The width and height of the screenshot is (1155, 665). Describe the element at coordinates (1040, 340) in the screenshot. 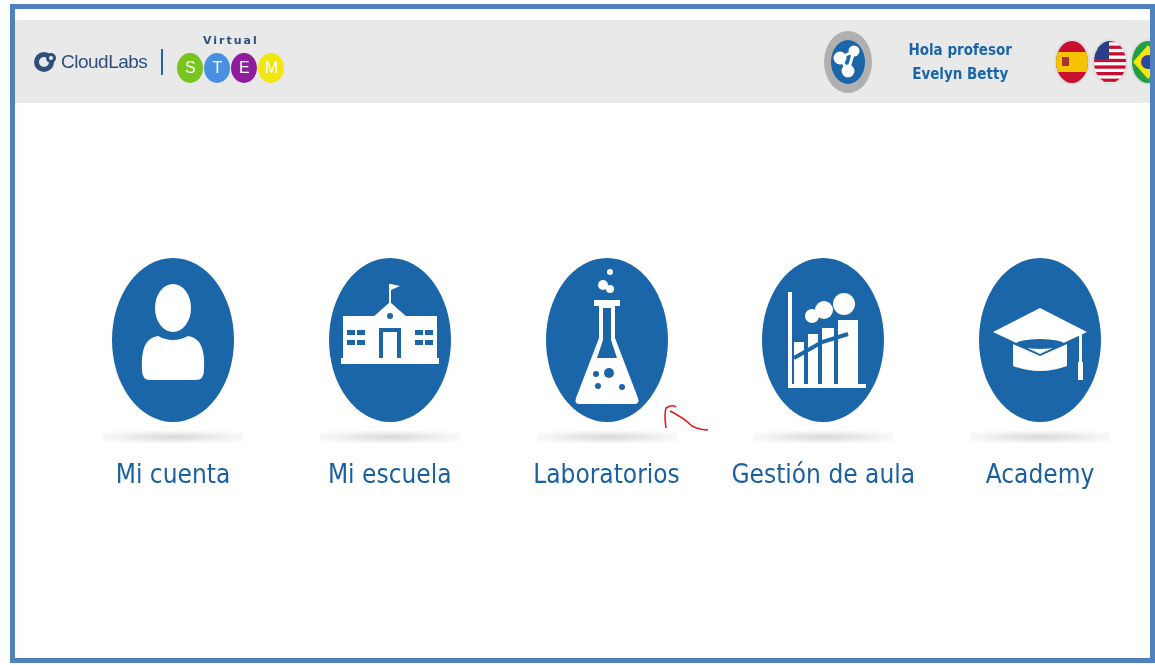

I see `graduation-cap-icon` at that location.